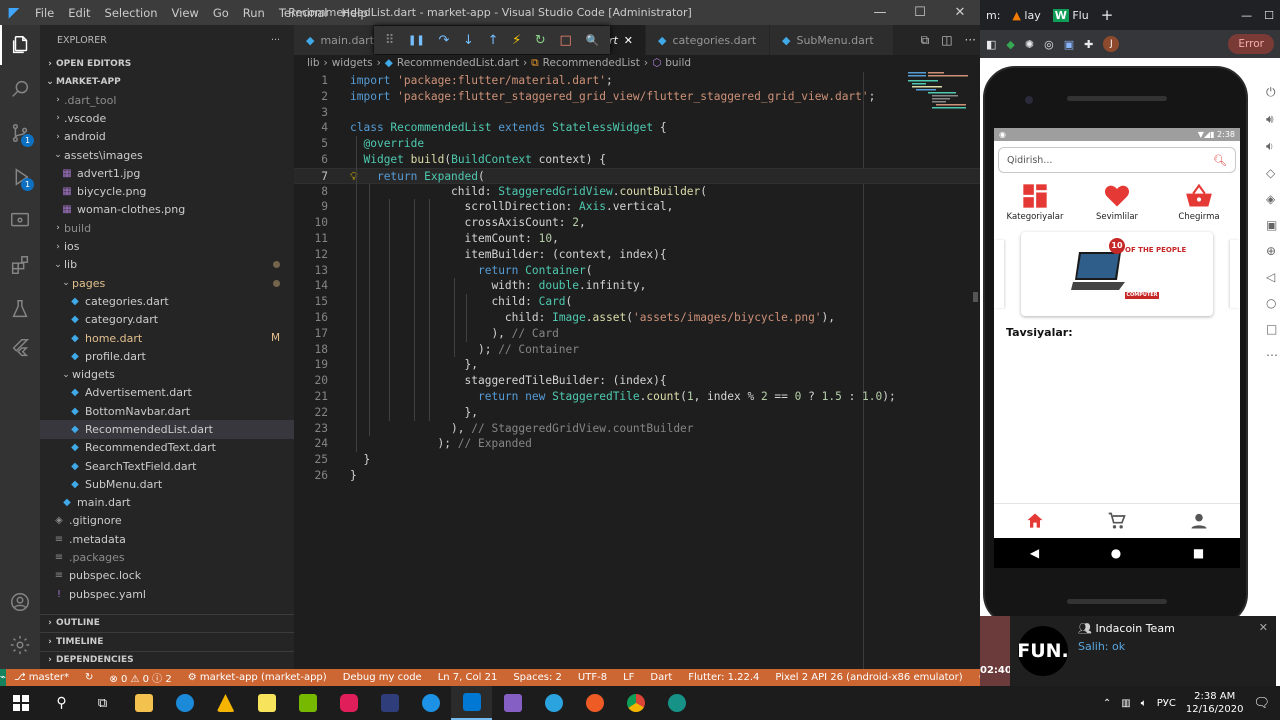 This screenshot has height=720, width=1280. I want to click on advertisement-banner: 10 OF THE PEOPLE COMPUTER, so click(1117, 274).